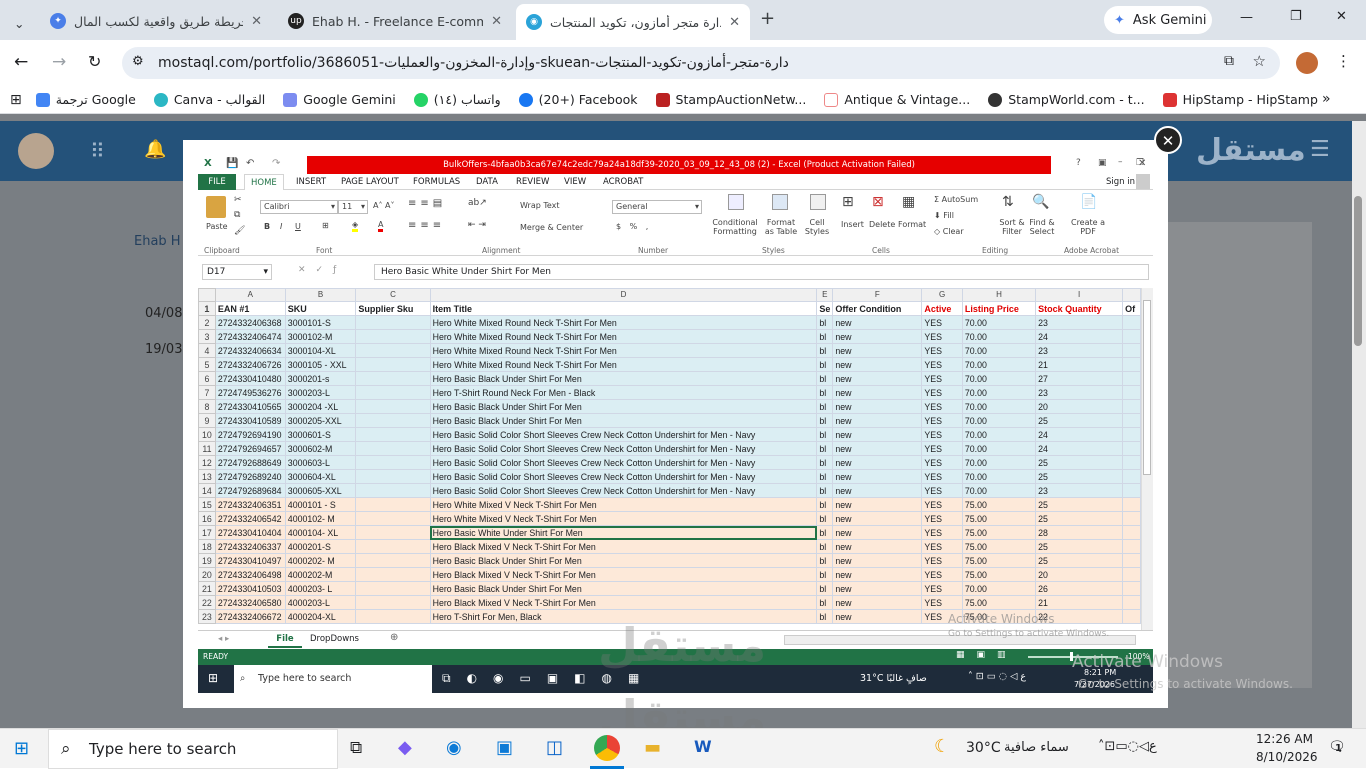  Describe the element at coordinates (393, 295) in the screenshot. I see `column-letter: C` at that location.